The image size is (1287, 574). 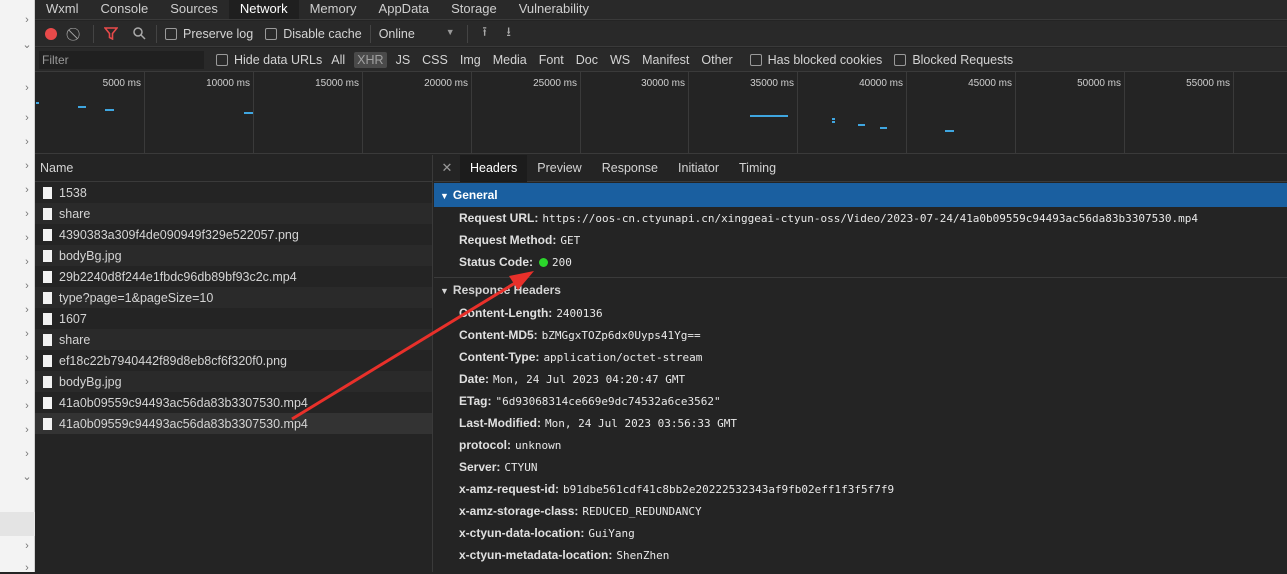 I want to click on type-filter-media: Media, so click(x=510, y=60).